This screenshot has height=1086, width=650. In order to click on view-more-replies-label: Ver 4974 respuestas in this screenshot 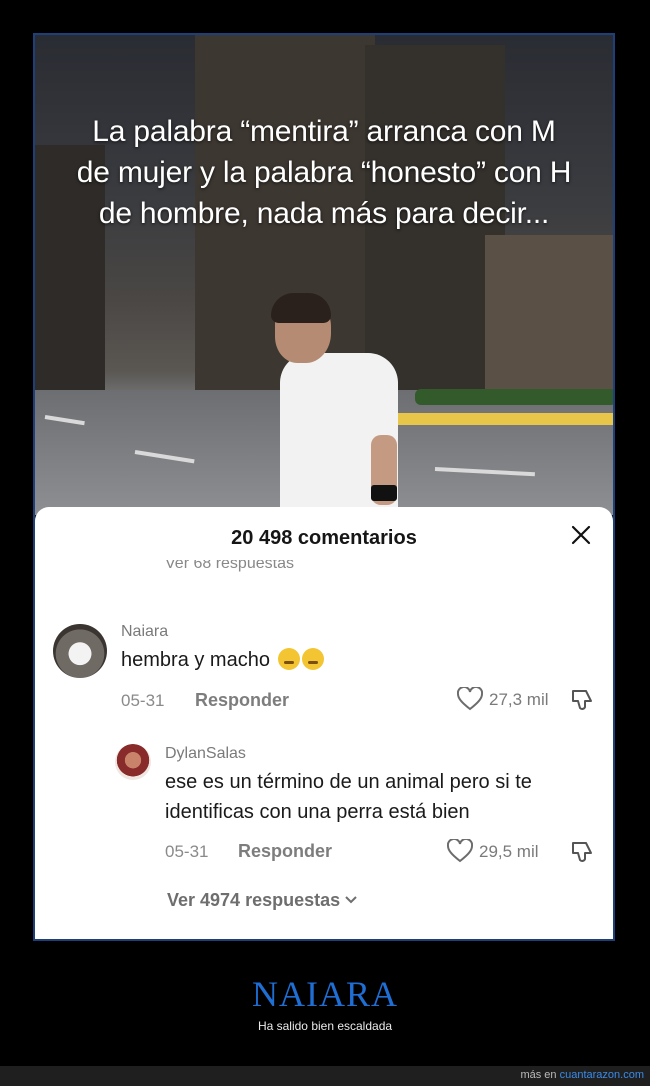, I will do `click(254, 900)`.